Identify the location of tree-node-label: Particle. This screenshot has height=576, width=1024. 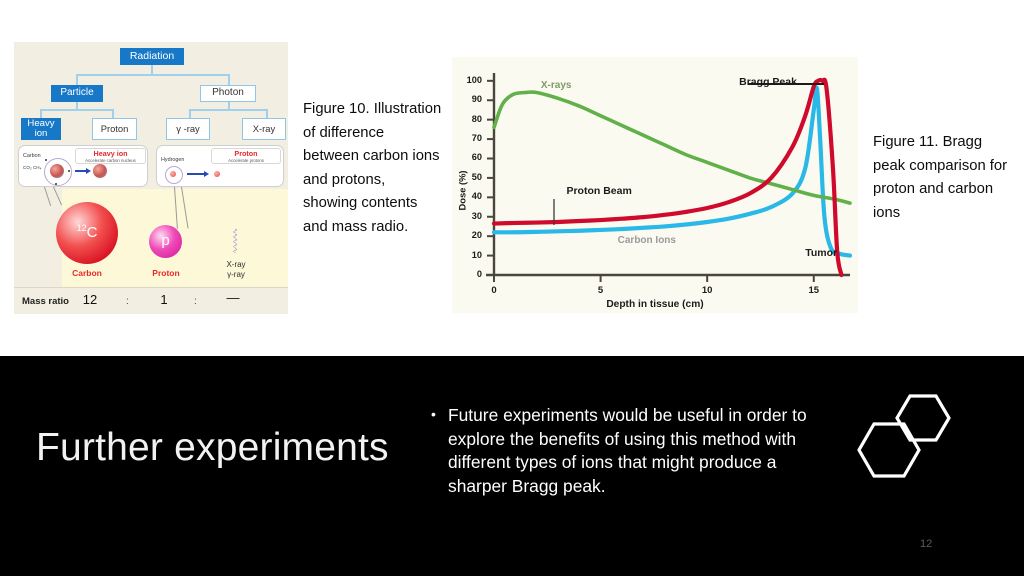
(77, 93).